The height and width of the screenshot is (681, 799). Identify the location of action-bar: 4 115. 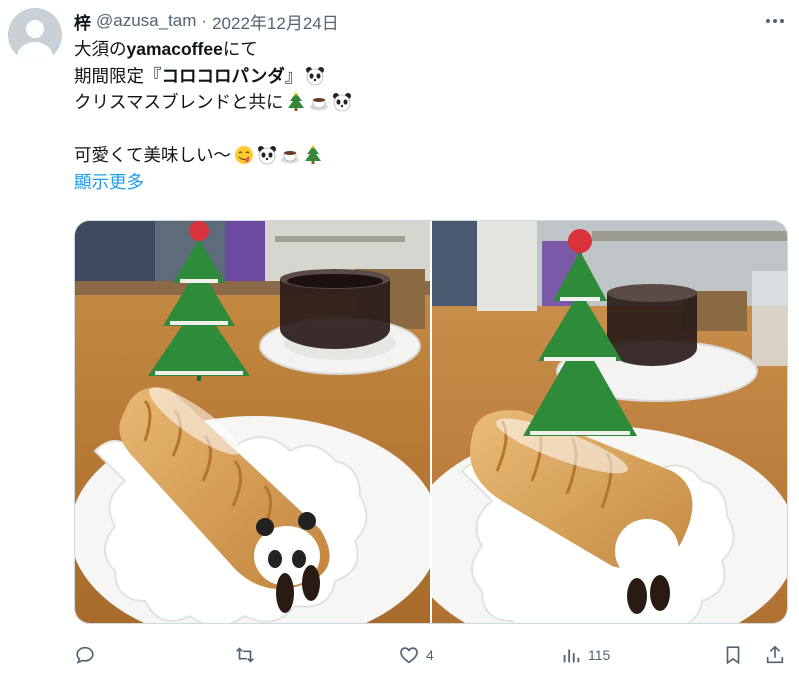
(432, 655).